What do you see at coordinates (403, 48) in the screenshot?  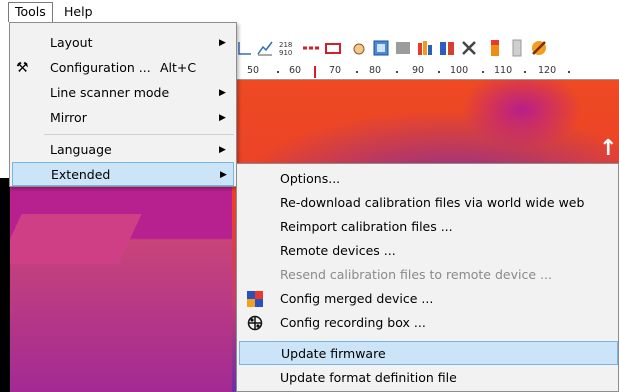 I see `gray-block-icon` at bounding box center [403, 48].